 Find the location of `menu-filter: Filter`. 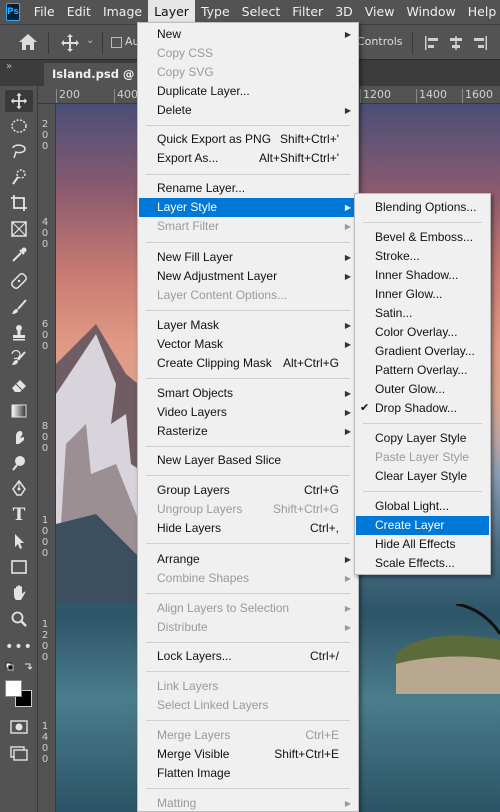

menu-filter: Filter is located at coordinates (307, 12).